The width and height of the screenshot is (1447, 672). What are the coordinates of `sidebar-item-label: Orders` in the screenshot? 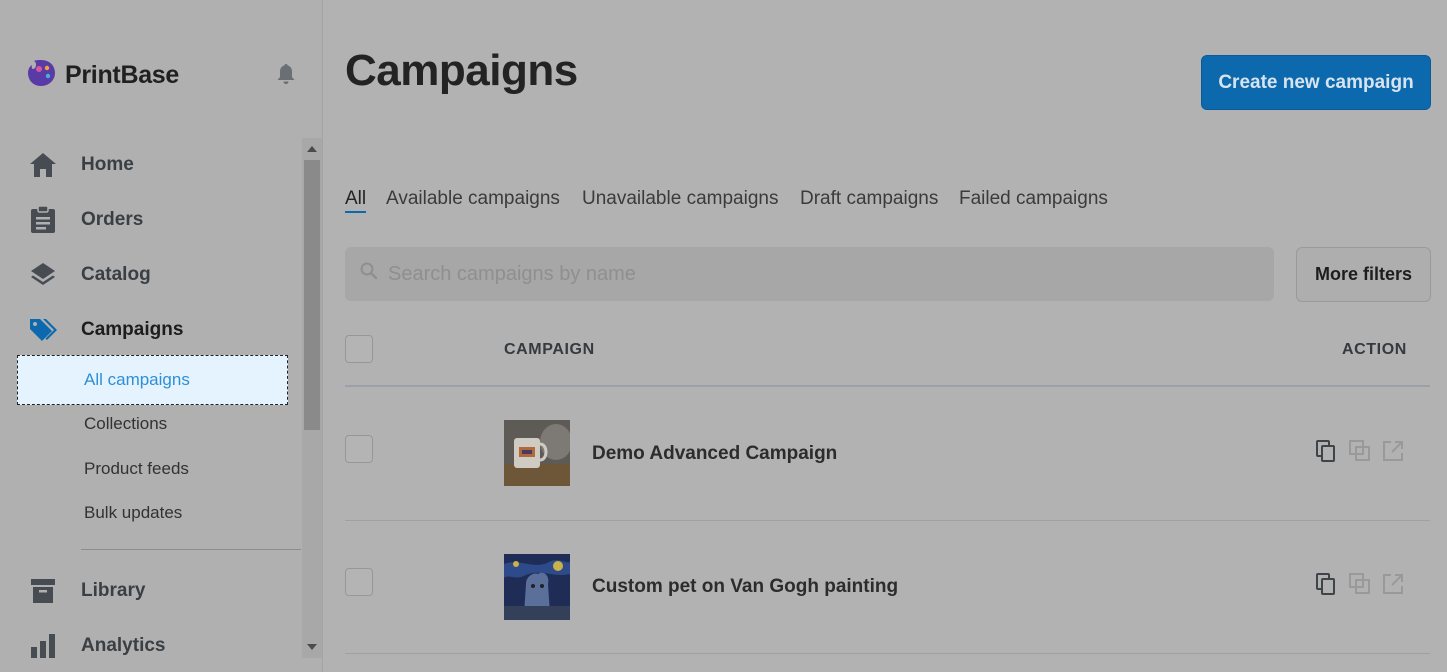 It's located at (112, 219).